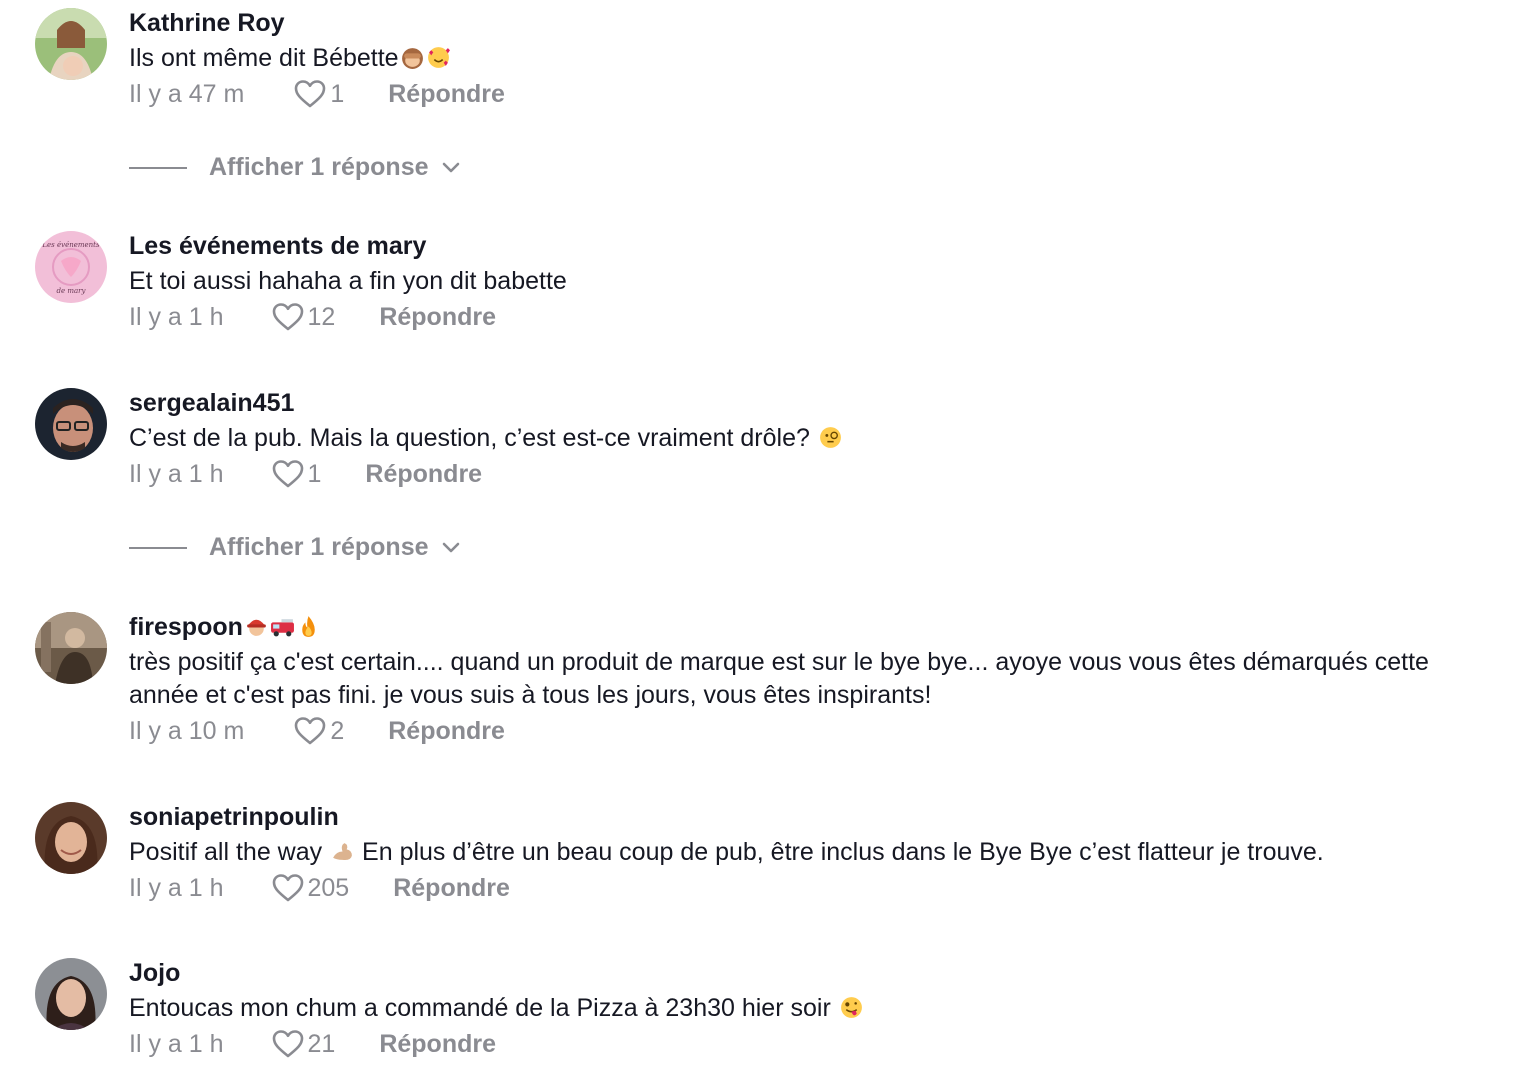  What do you see at coordinates (337, 730) in the screenshot?
I see `like-count: 2` at bounding box center [337, 730].